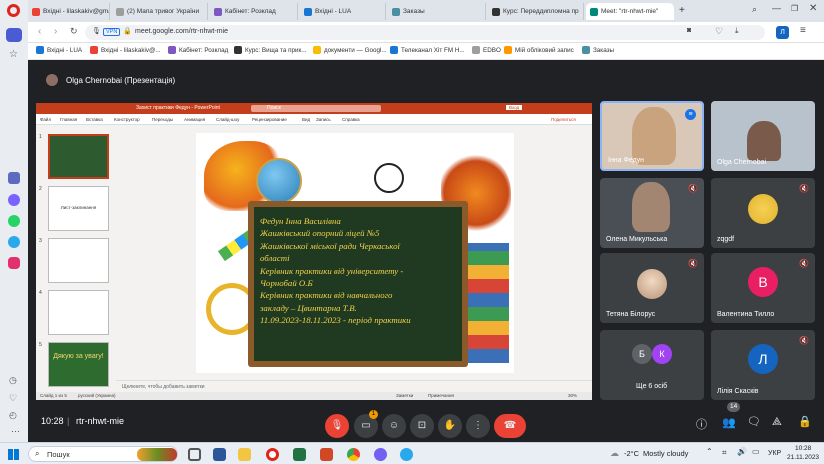  I want to click on network-icon: ⌗, so click(724, 453).